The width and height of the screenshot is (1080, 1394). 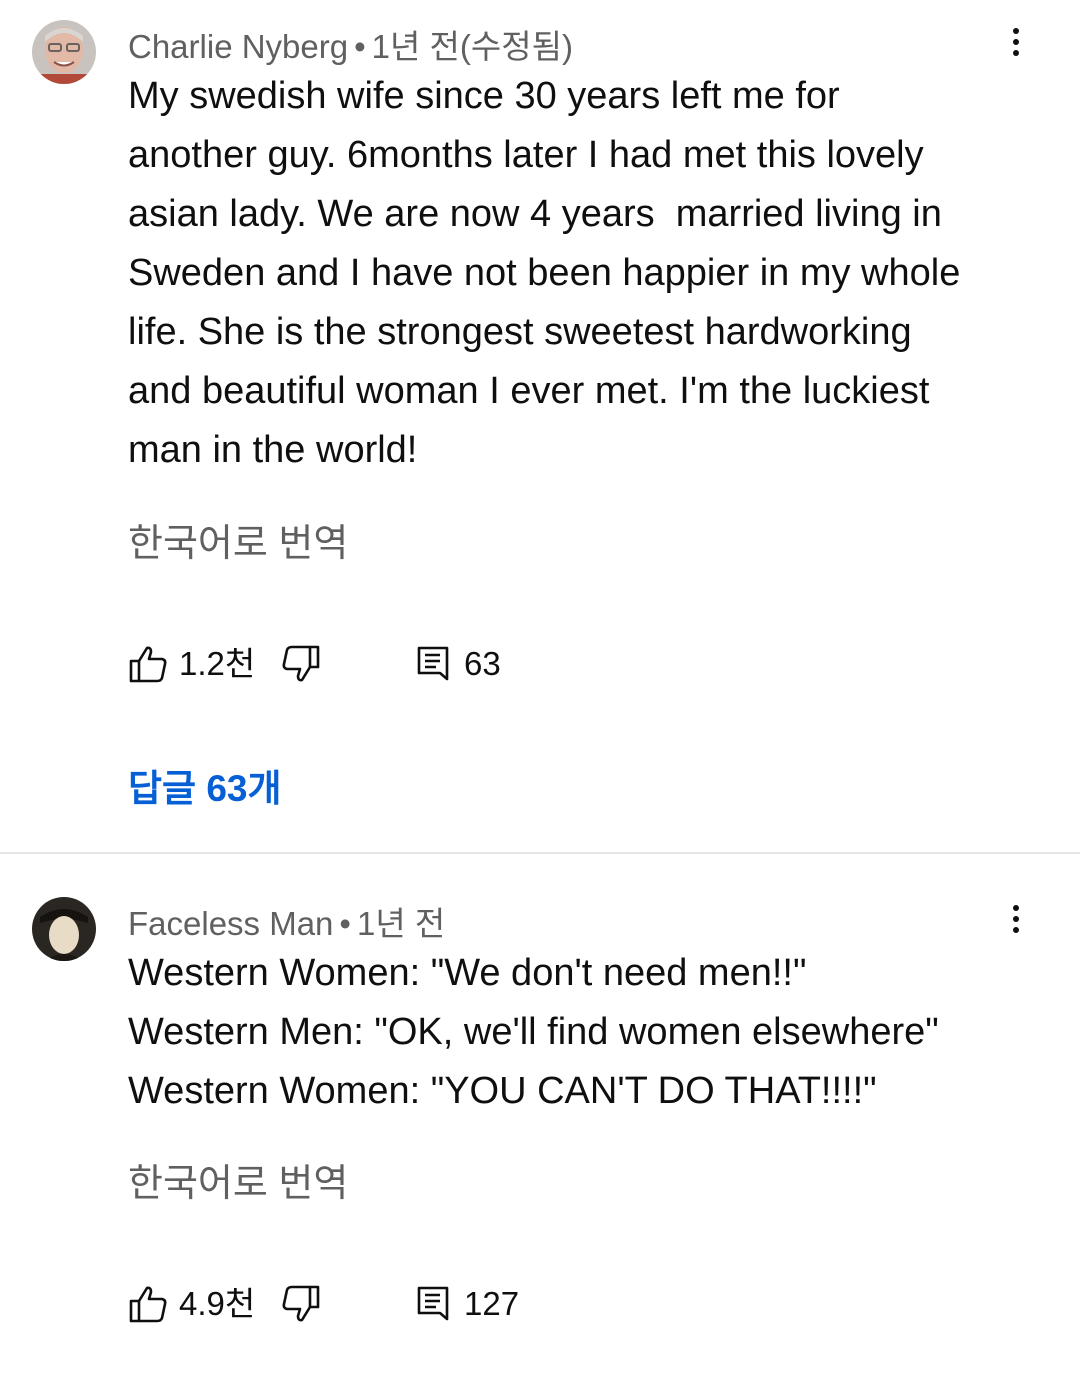 I want to click on like-count: 1.2천, so click(x=217, y=663).